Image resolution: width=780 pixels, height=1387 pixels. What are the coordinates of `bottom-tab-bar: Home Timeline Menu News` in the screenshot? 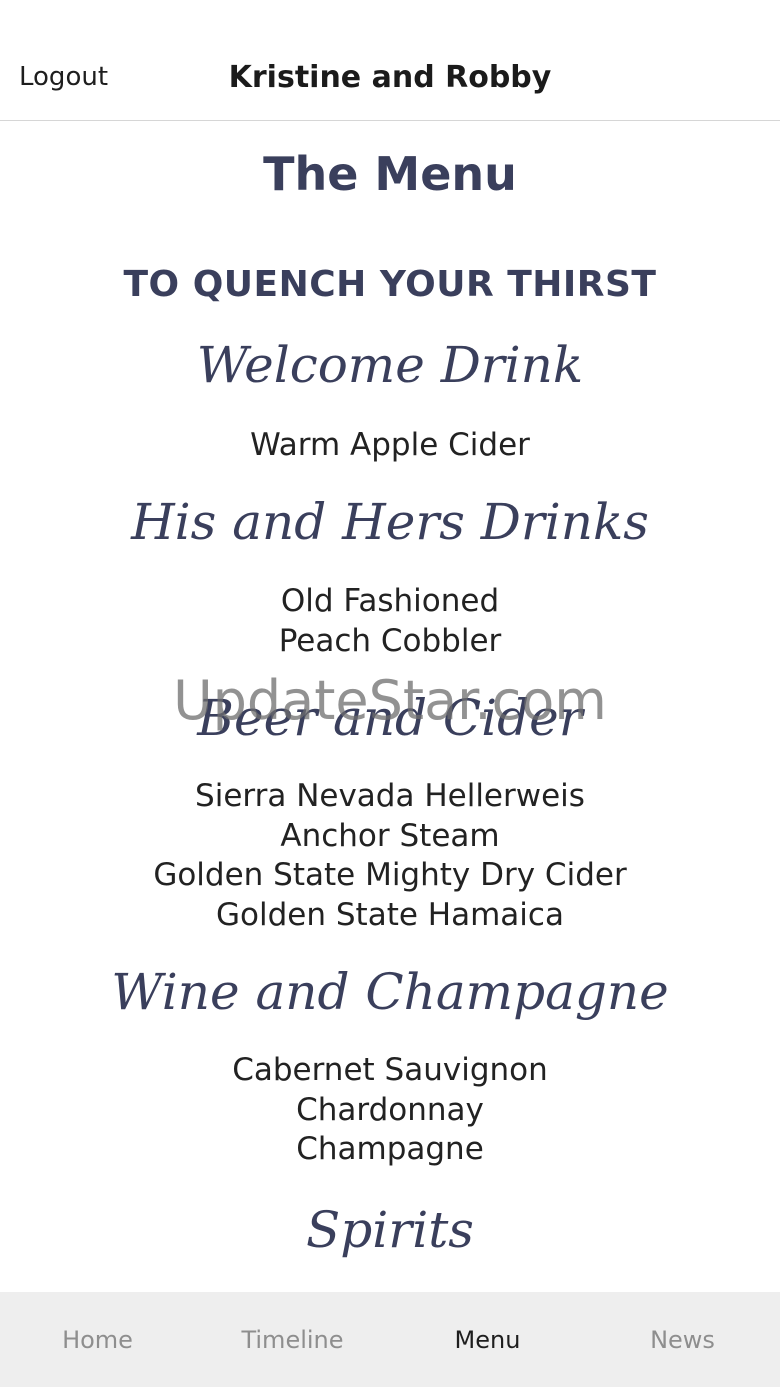 It's located at (390, 1339).